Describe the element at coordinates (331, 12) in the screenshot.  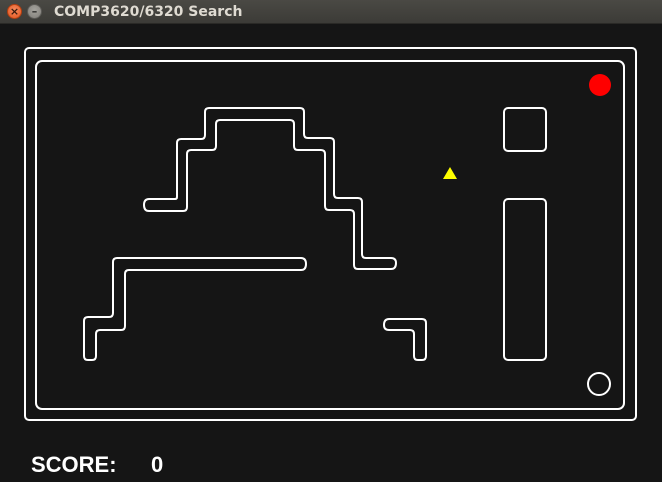
I see `title-bar: × – COMP3620/6320 Search` at that location.